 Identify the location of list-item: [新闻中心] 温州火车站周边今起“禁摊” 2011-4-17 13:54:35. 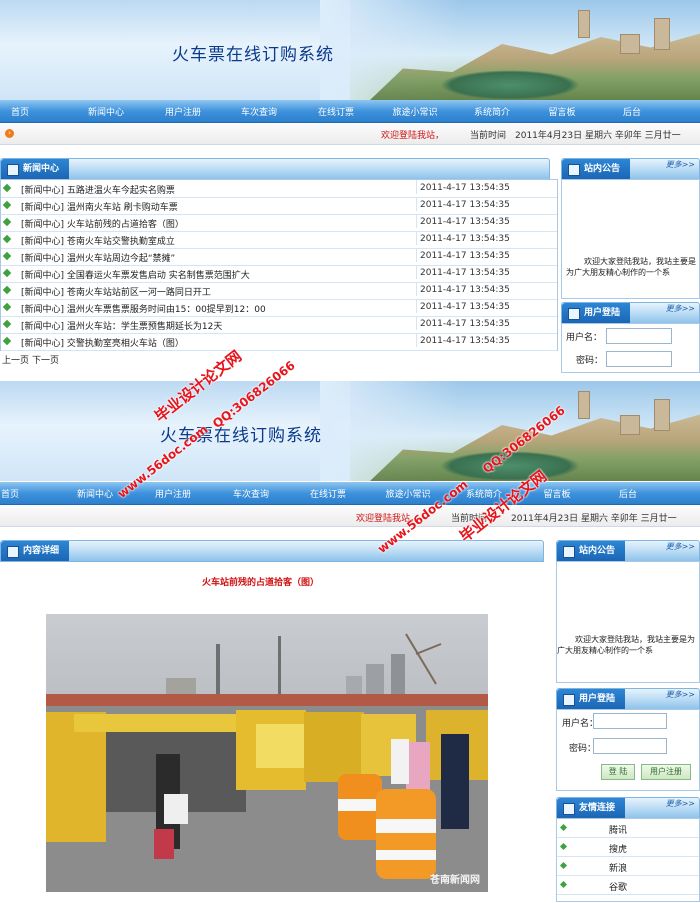
(279, 257).